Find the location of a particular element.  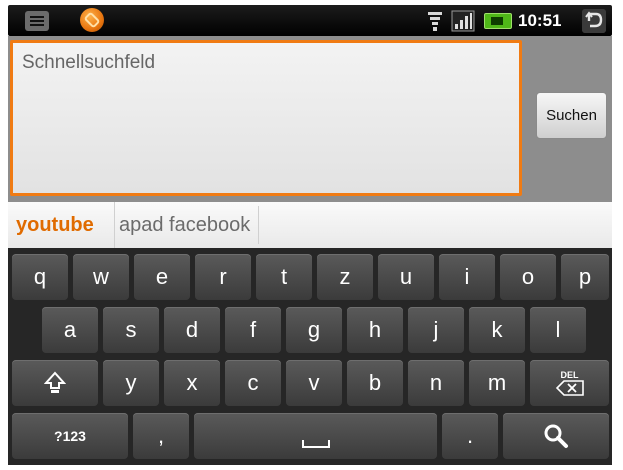

key-a: a is located at coordinates (70, 330).